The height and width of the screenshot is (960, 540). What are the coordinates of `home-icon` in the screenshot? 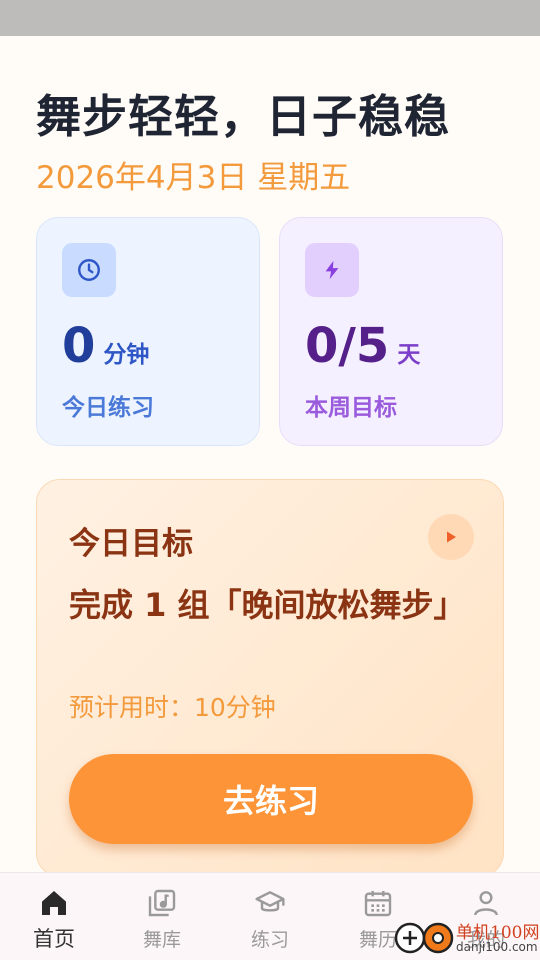 It's located at (54, 903).